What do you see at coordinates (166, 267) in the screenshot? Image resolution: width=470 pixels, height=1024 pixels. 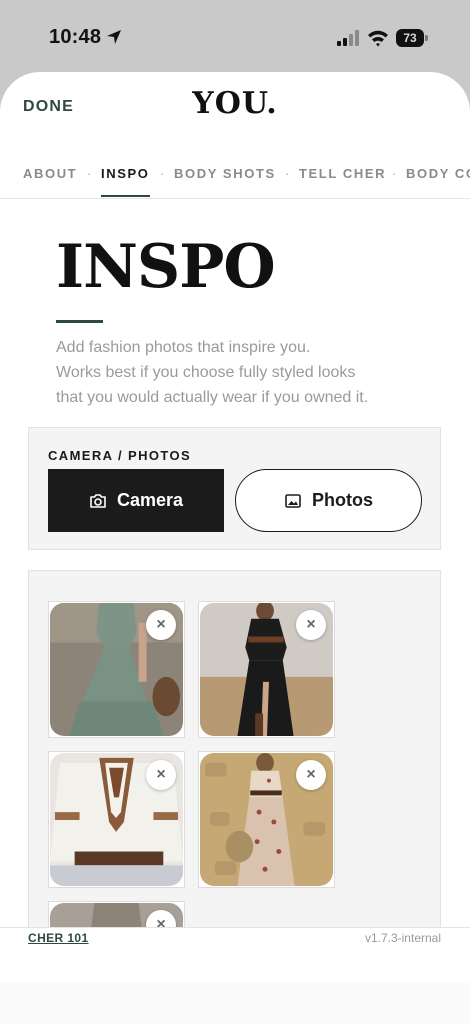 I see `page-title: INSPO` at bounding box center [166, 267].